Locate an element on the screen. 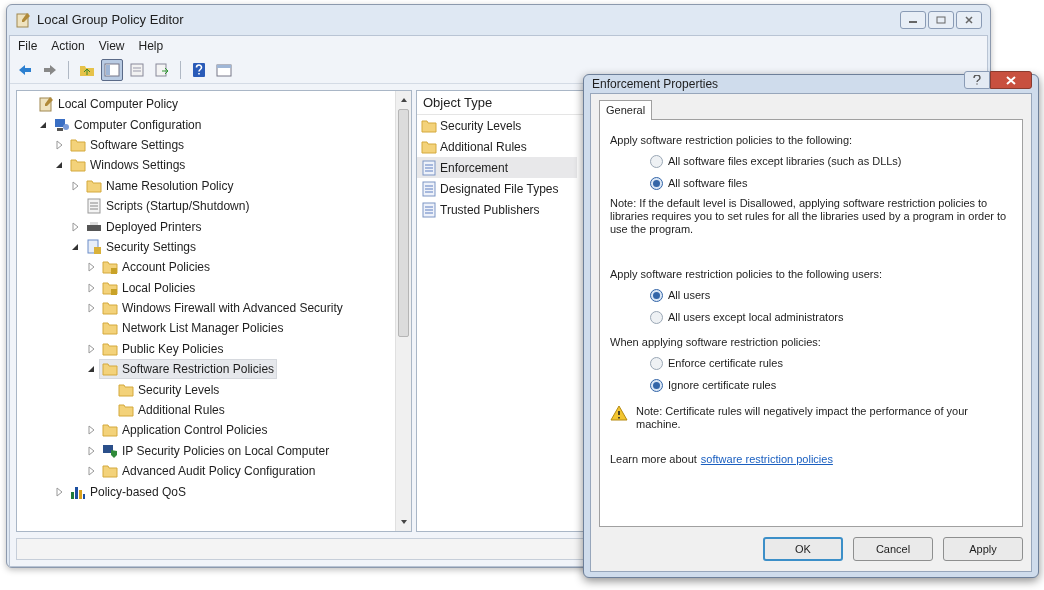  tree-pane-icon is located at coordinates (112, 69).